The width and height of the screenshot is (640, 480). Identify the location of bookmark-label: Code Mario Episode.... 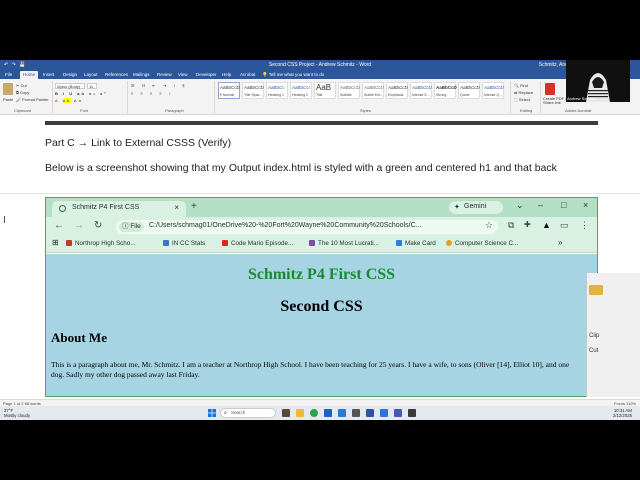
(262, 243).